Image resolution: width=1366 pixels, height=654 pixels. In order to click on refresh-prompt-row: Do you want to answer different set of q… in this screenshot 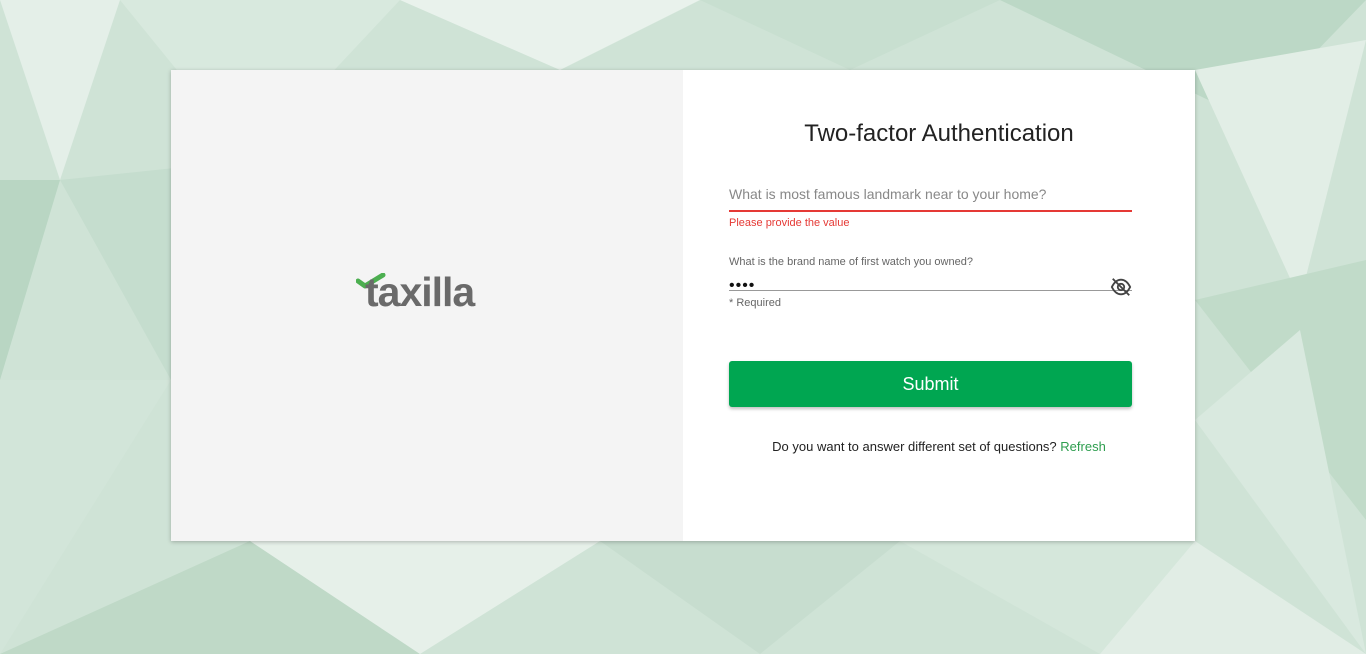, I will do `click(939, 446)`.